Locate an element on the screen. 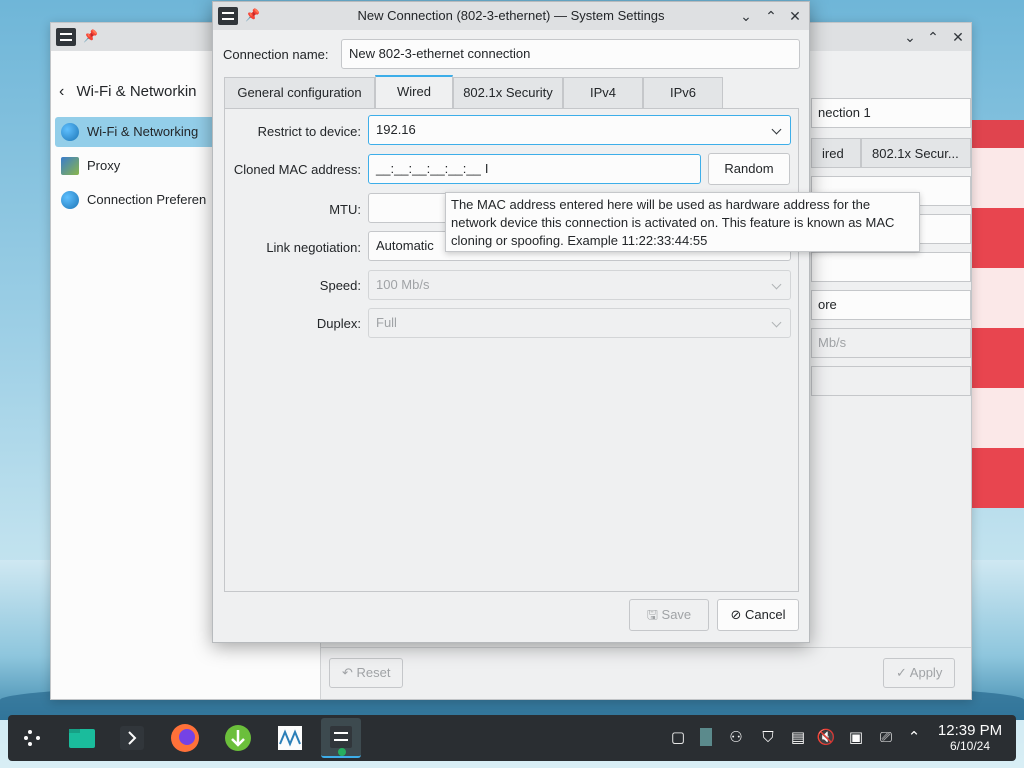  speed-label: Speed: is located at coordinates (340, 285).